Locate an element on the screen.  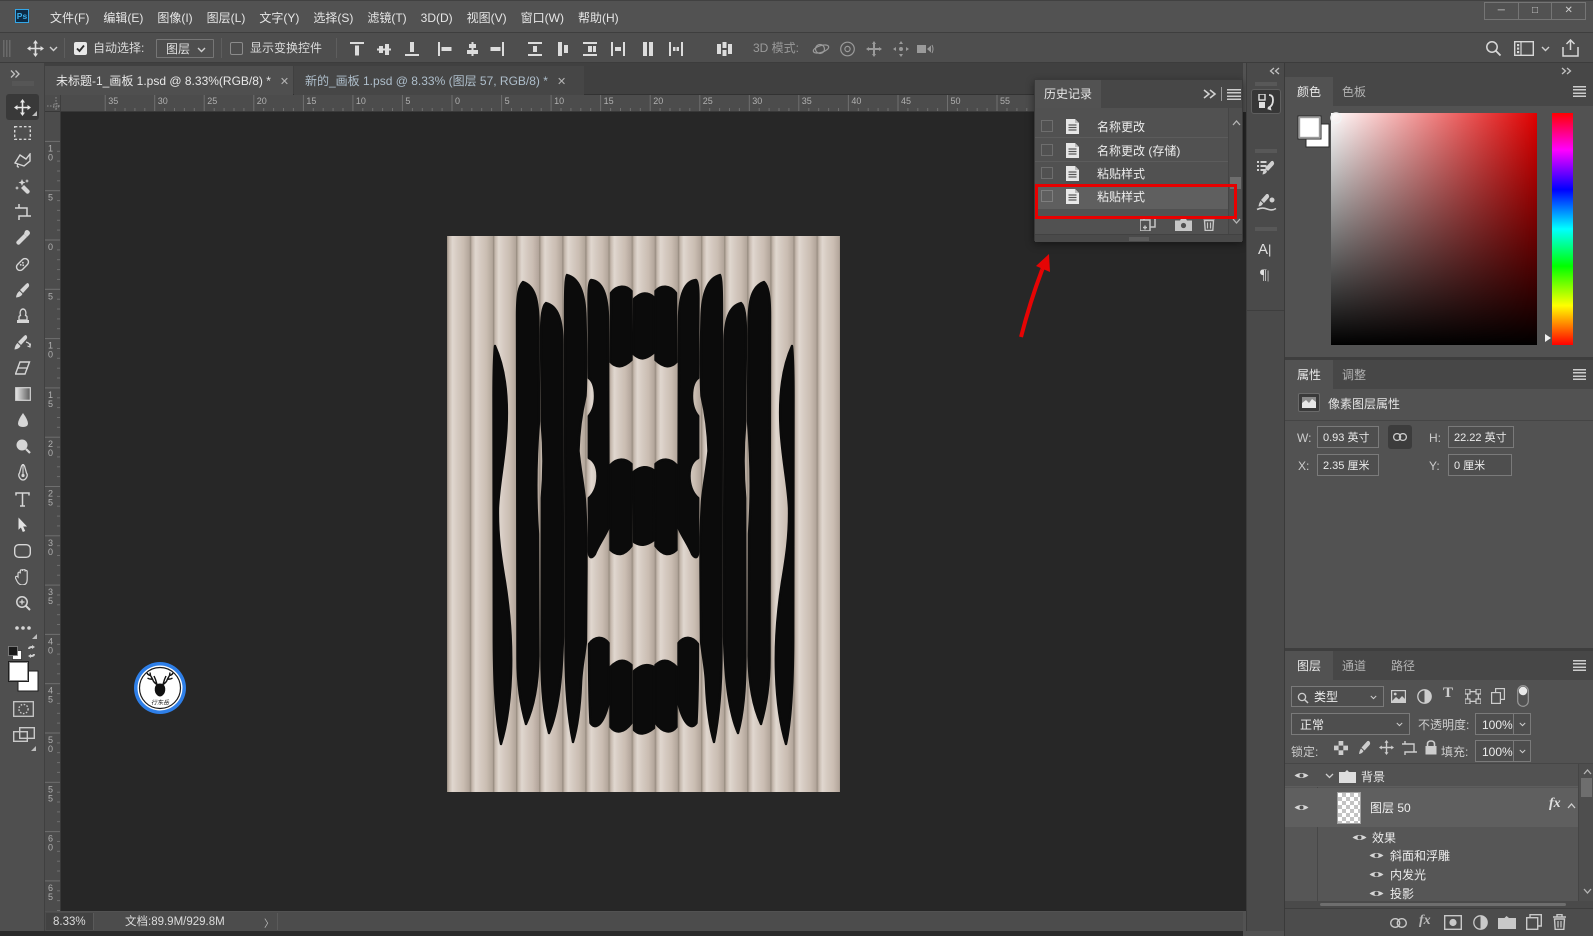
svg-text: 50 is located at coordinates (956, 101).